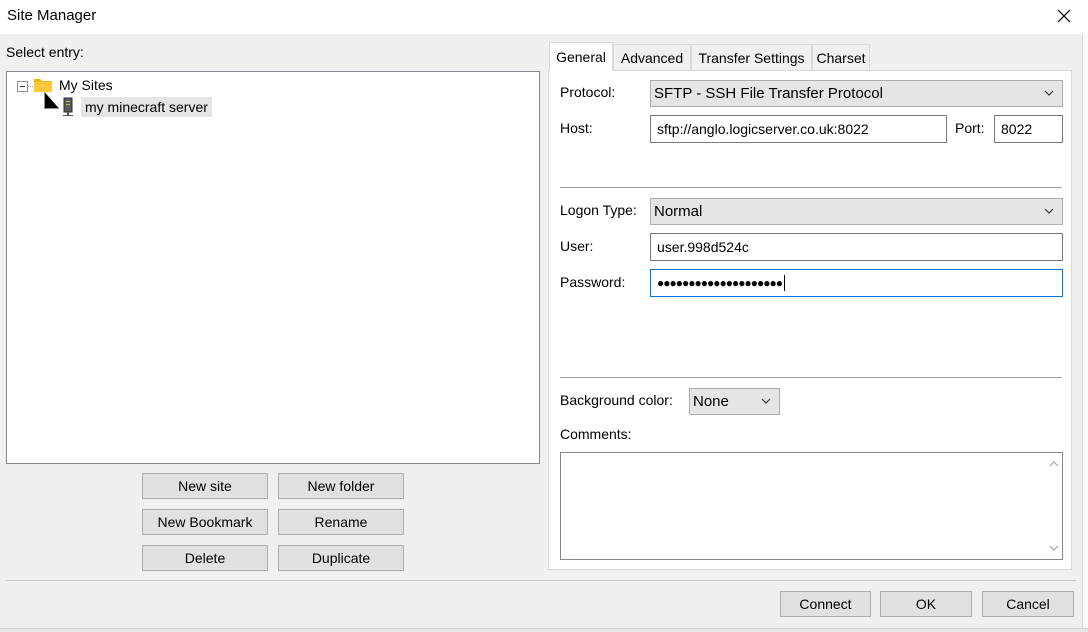  Describe the element at coordinates (68, 107) in the screenshot. I see `server-icon` at that location.